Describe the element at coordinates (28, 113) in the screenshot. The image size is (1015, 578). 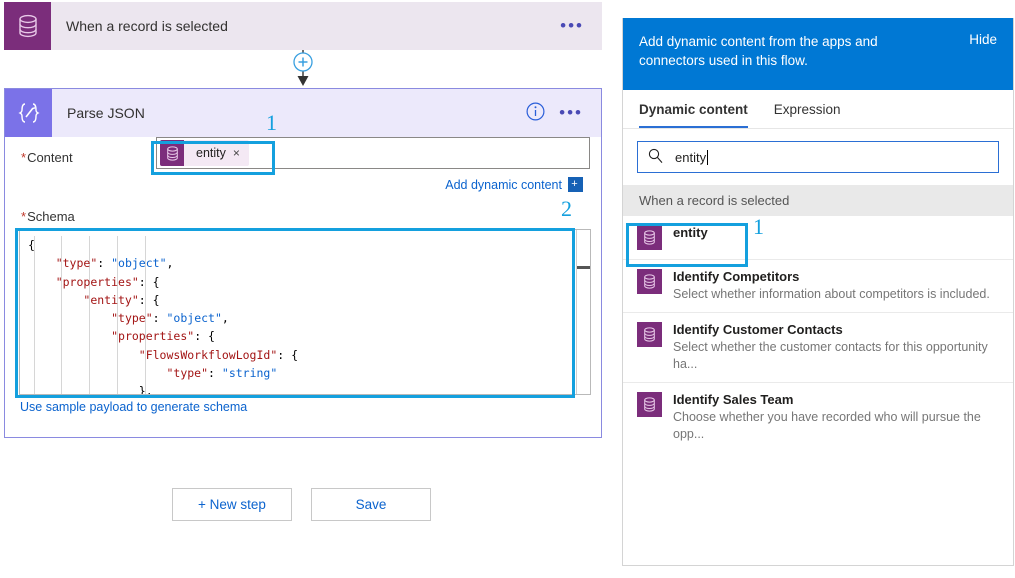
I see `parse-json-braces-icon` at that location.